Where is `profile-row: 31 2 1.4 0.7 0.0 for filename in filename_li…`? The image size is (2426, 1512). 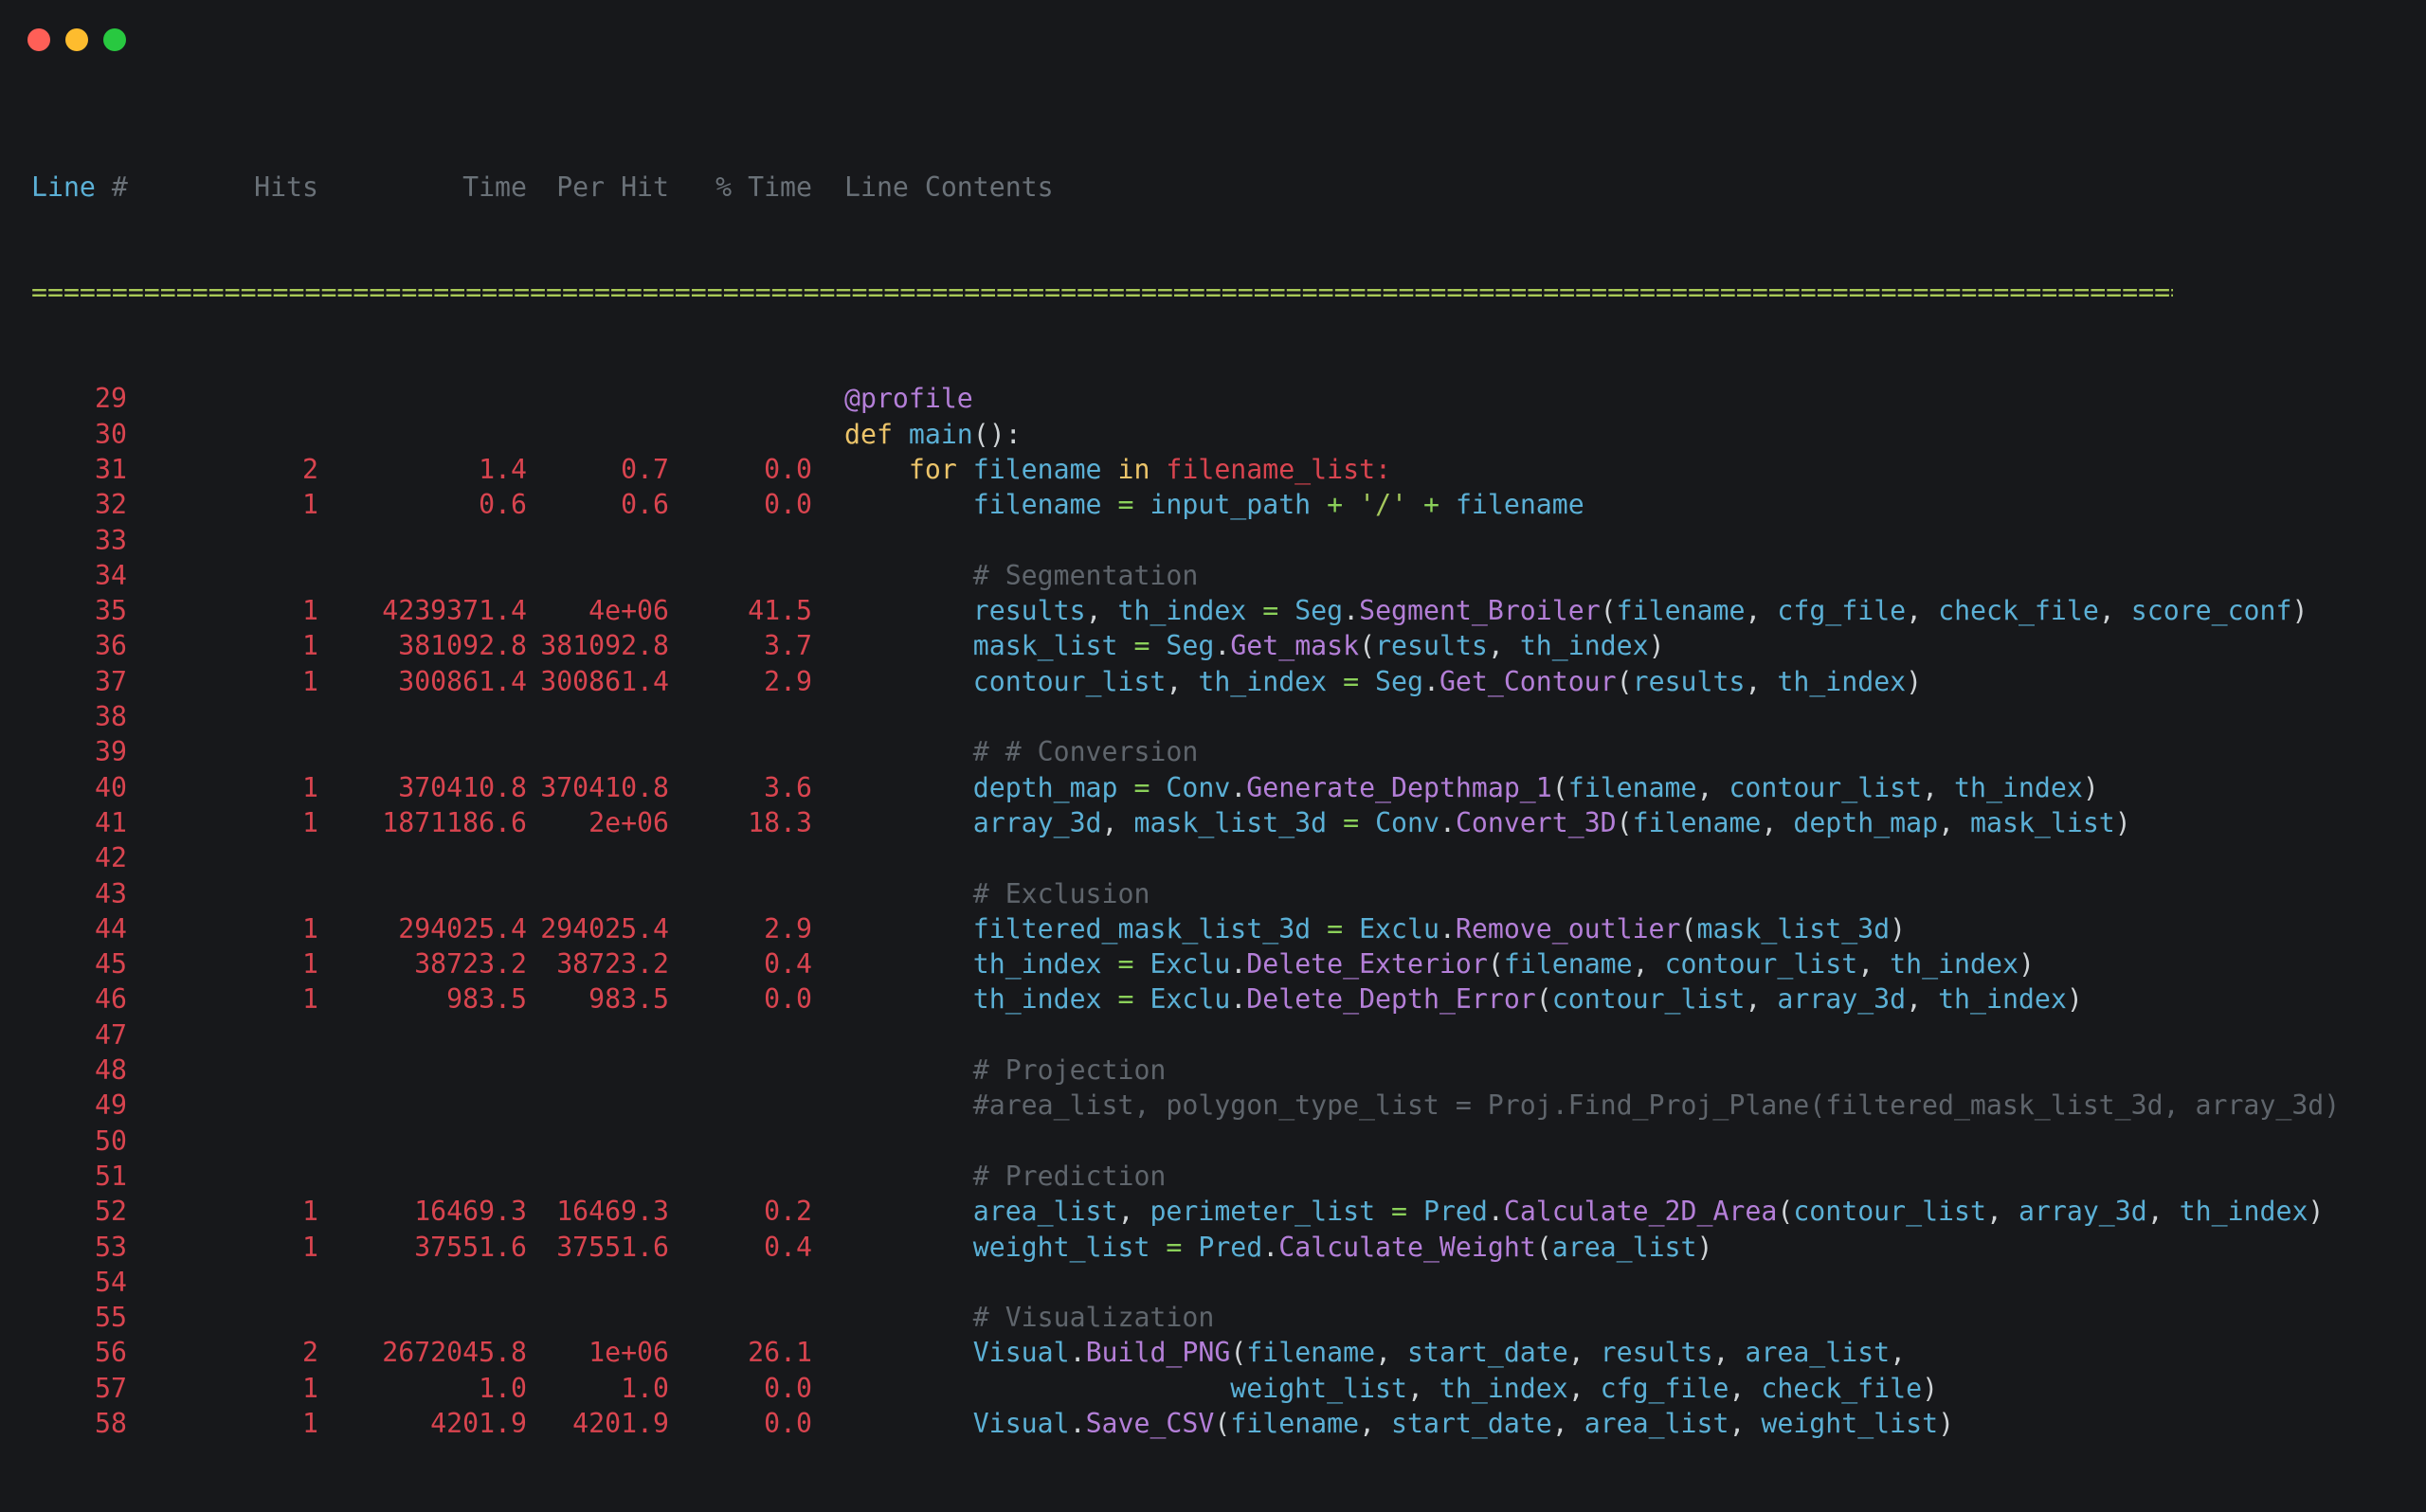
profile-row: 31 2 1.4 0.7 0.0 for filename in filename_li… is located at coordinates (1185, 469).